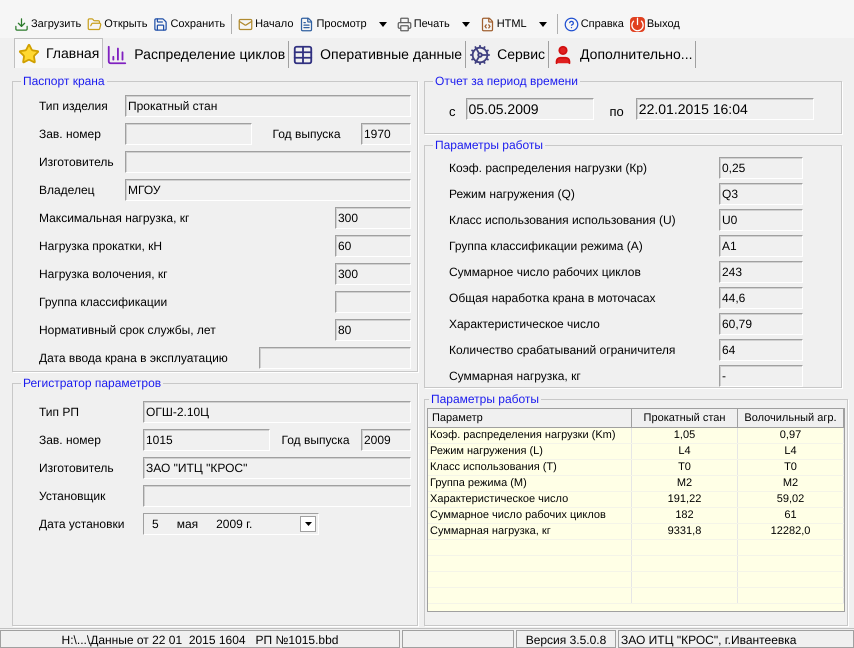 This screenshot has width=854, height=648. Describe the element at coordinates (791, 499) in the screenshot. I see `table-cell: 59,02` at that location.